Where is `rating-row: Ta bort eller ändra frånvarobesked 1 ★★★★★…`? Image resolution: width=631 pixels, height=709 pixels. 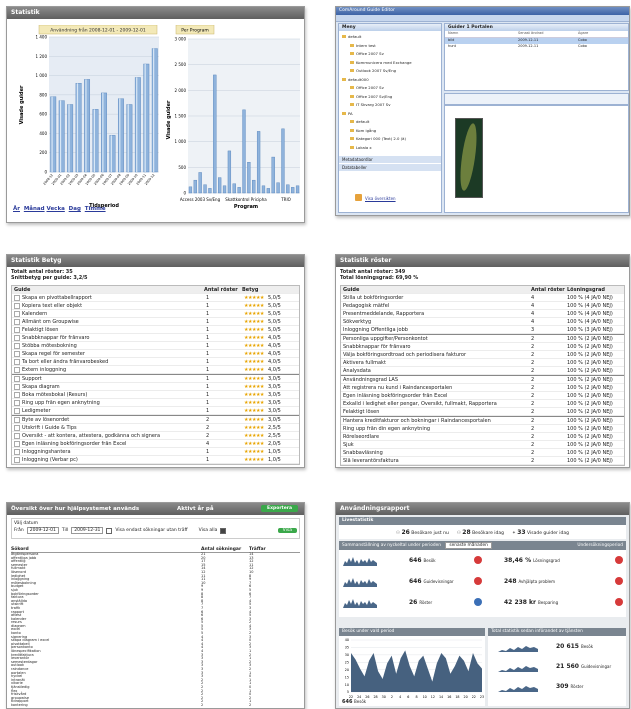 rating-row: Ta bort eller ändra frånvarobesked 1 ★★★★★… is located at coordinates (155, 362).